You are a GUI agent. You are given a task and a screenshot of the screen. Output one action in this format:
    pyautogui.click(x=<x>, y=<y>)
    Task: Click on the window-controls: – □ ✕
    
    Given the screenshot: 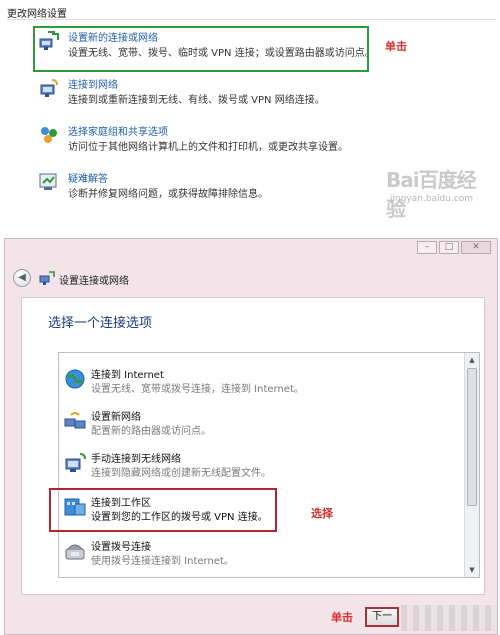 What is the action you would take?
    pyautogui.click(x=454, y=247)
    